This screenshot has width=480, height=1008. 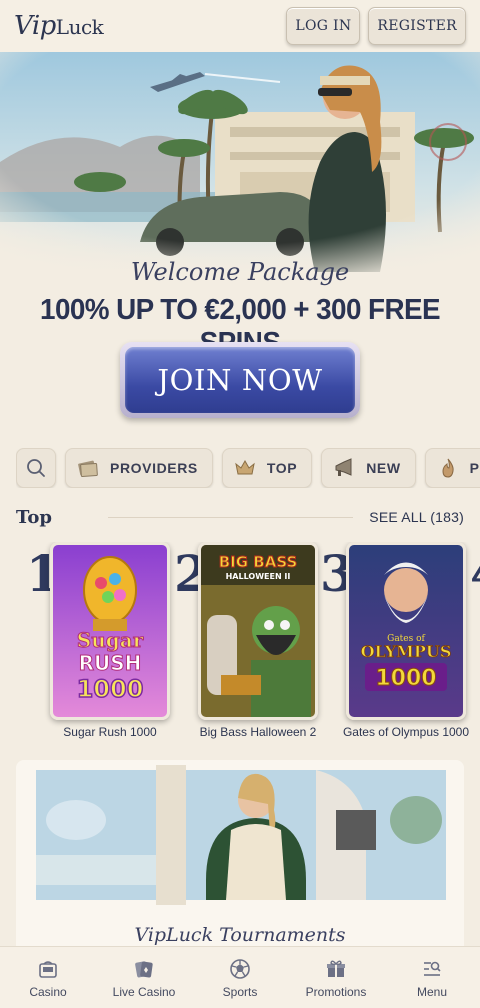 What do you see at coordinates (144, 991) in the screenshot?
I see `nav-live-casino-label: Live Casino` at bounding box center [144, 991].